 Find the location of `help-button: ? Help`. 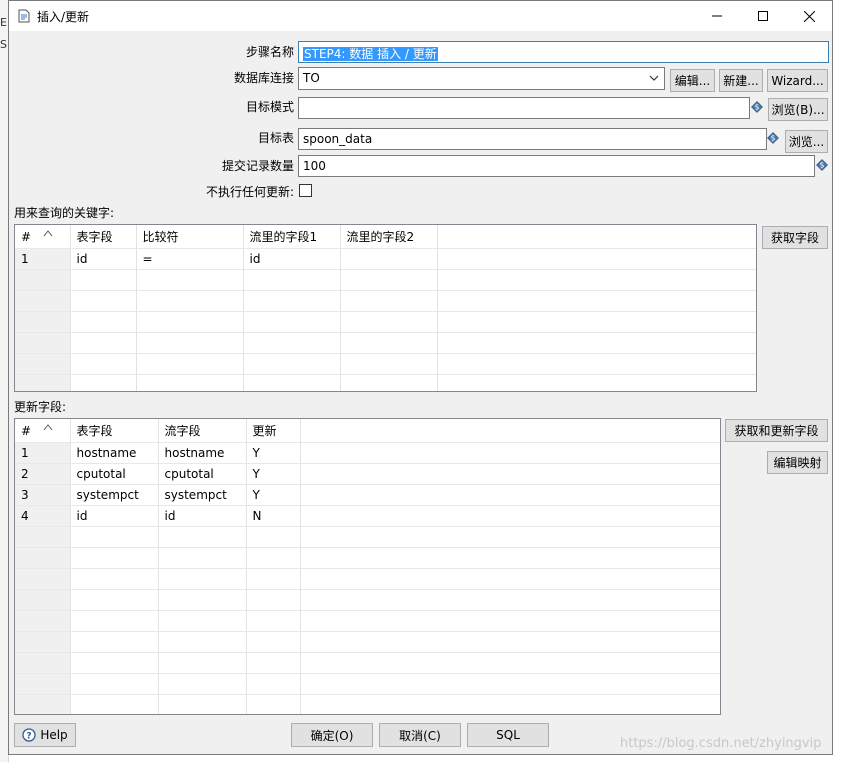

help-button: ? Help is located at coordinates (45, 735).